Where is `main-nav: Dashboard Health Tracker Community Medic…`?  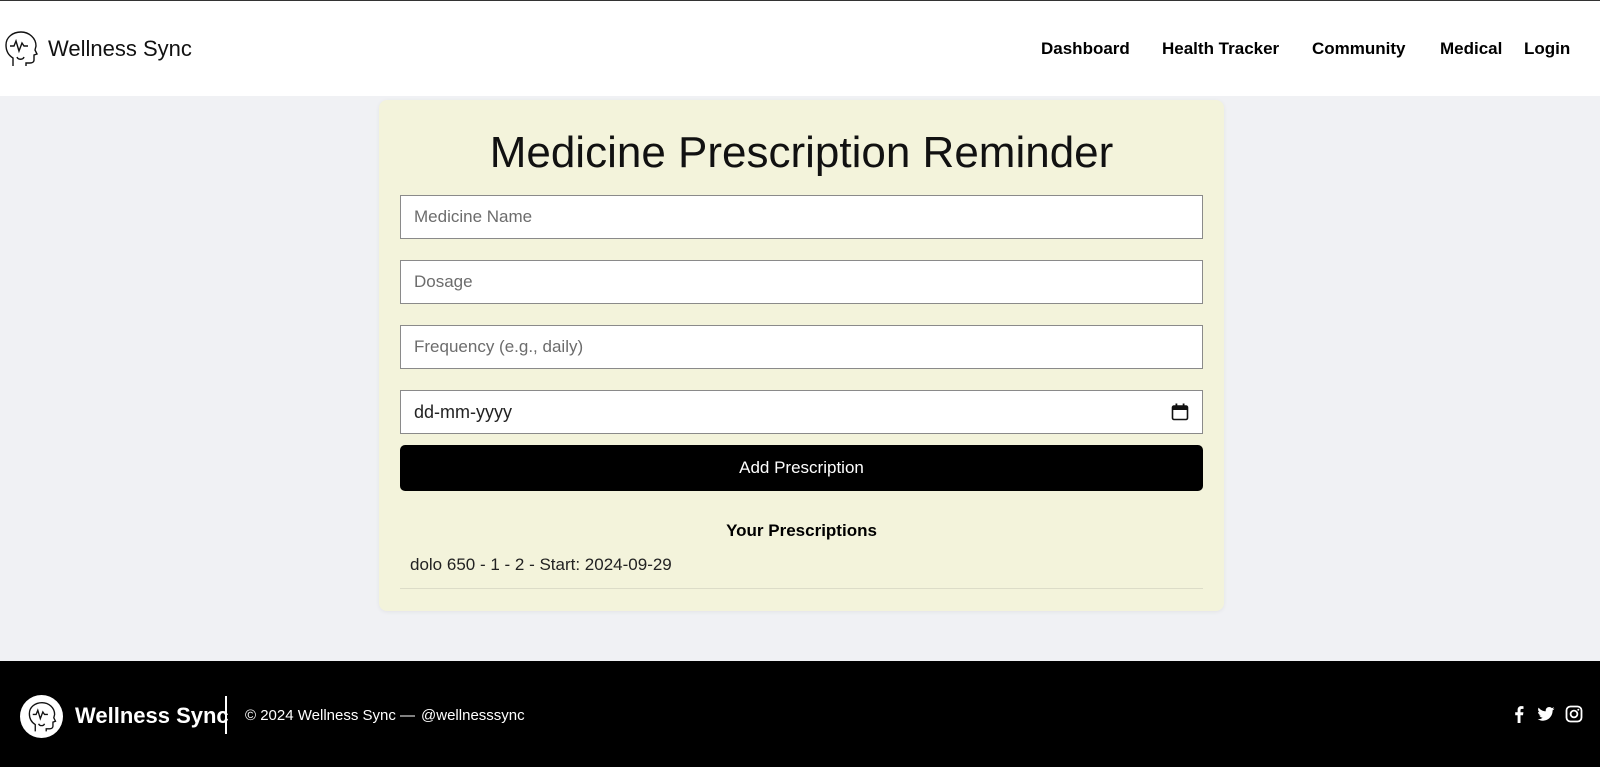 main-nav: Dashboard Health Tracker Community Medic… is located at coordinates (800, 51).